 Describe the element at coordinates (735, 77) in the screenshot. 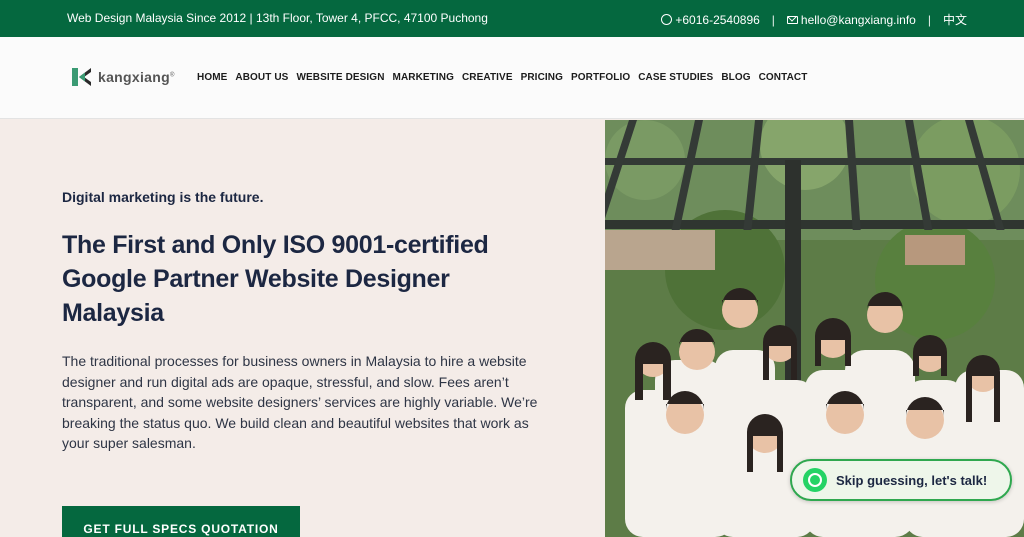

I see `nav-item-blog: BLOG` at that location.